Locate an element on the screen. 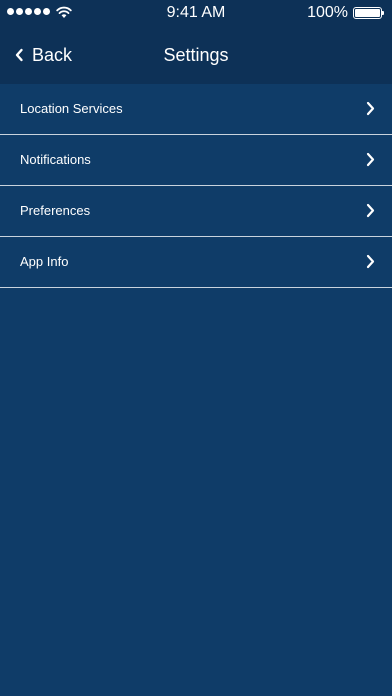  navigation-bar: Back Settings is located at coordinates (196, 55).